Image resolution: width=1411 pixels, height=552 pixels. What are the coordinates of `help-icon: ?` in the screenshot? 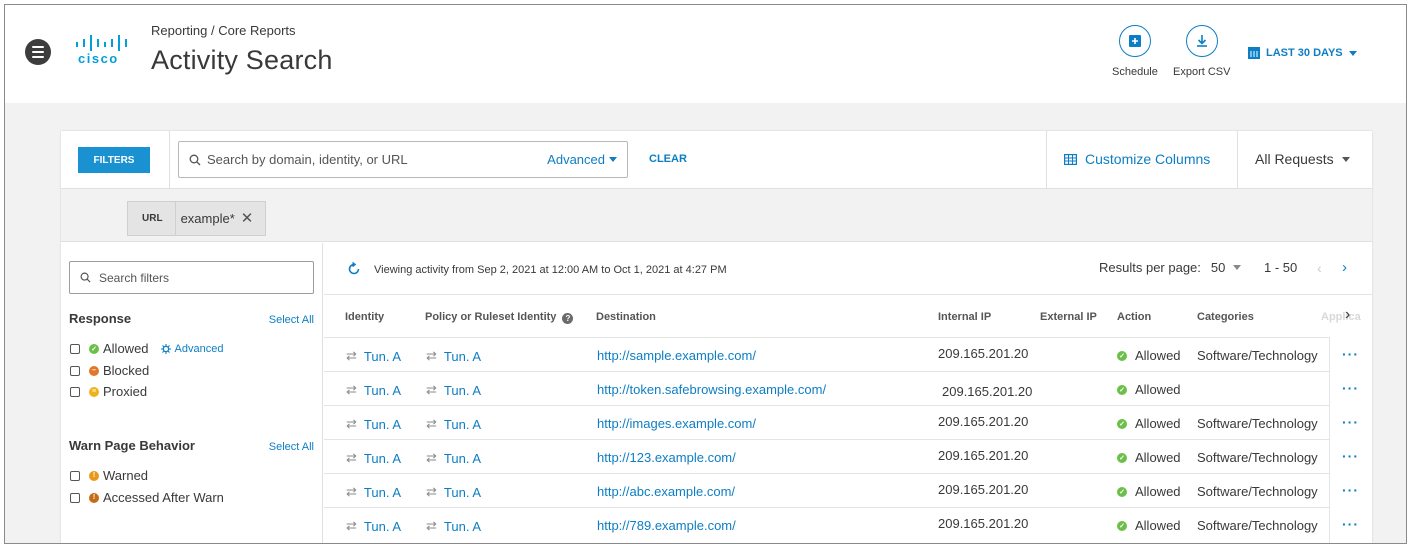 It's located at (568, 318).